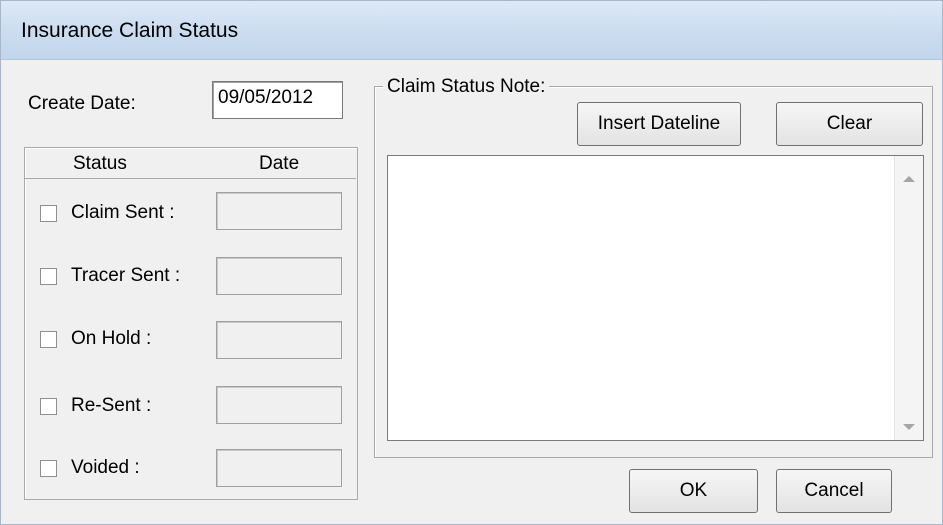 This screenshot has height=525, width=943. What do you see at coordinates (266, 97) in the screenshot?
I see `create-date-value: 09/05/2012` at bounding box center [266, 97].